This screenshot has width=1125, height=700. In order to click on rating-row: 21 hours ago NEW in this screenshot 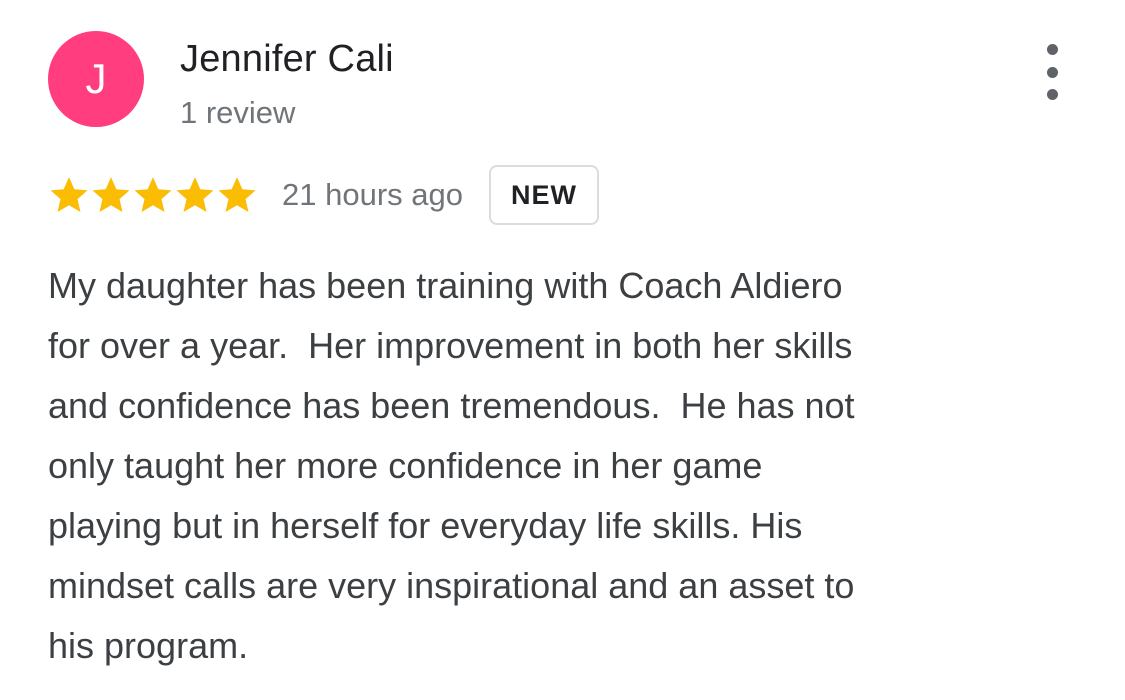, I will do `click(323, 195)`.